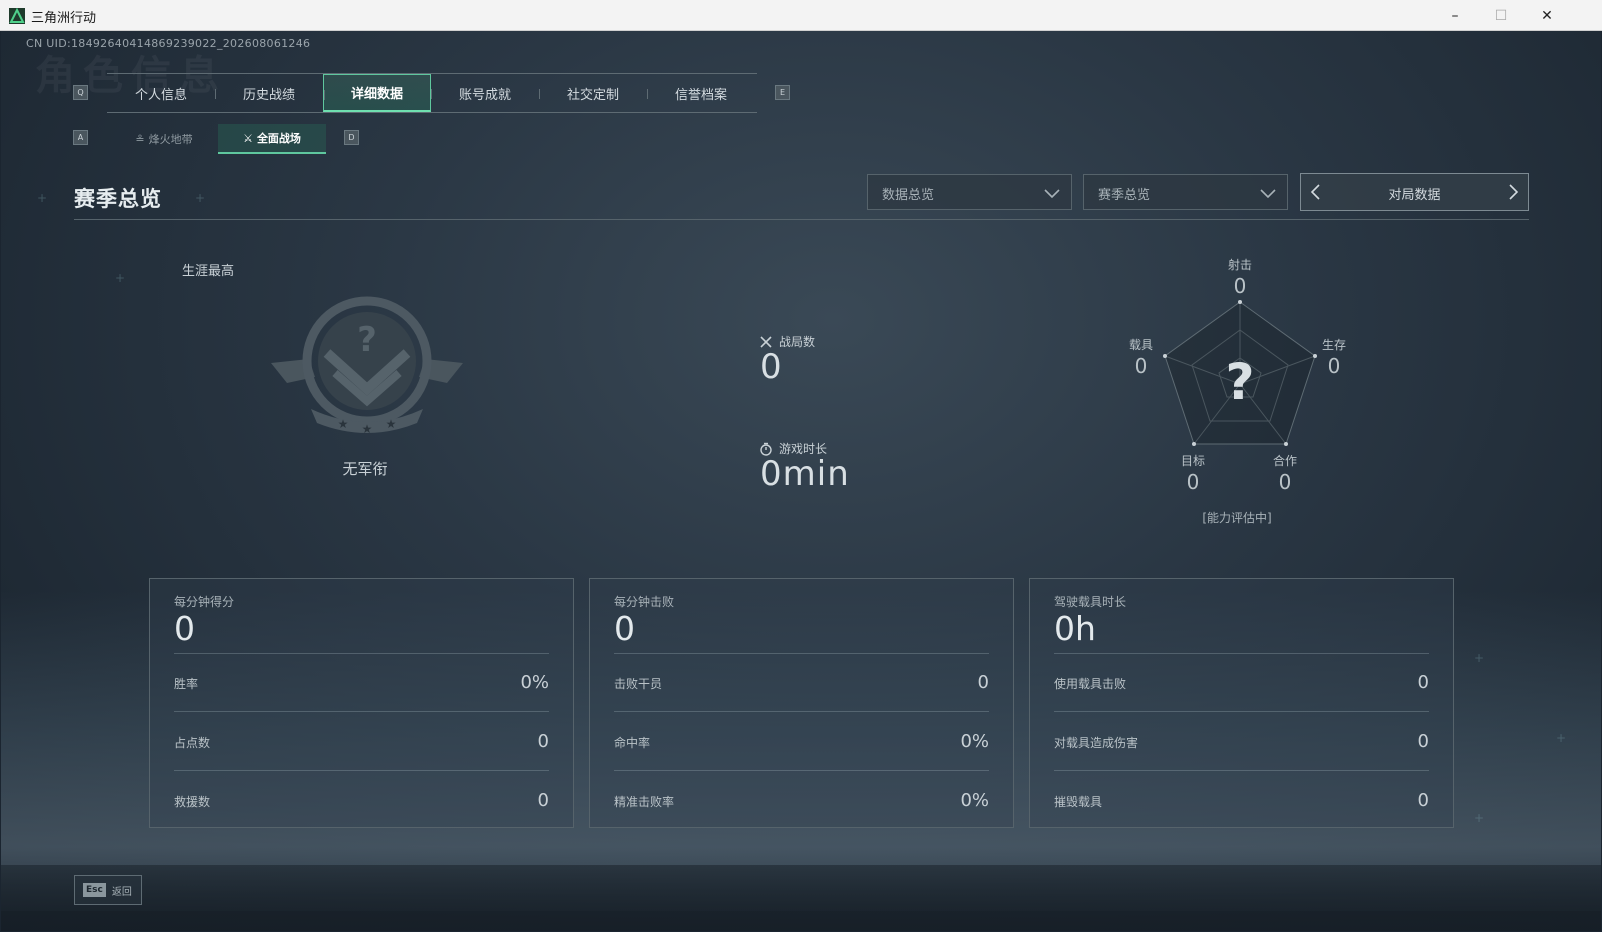  What do you see at coordinates (1192, 461) in the screenshot?
I see `radar-objective-label: 目标` at bounding box center [1192, 461].